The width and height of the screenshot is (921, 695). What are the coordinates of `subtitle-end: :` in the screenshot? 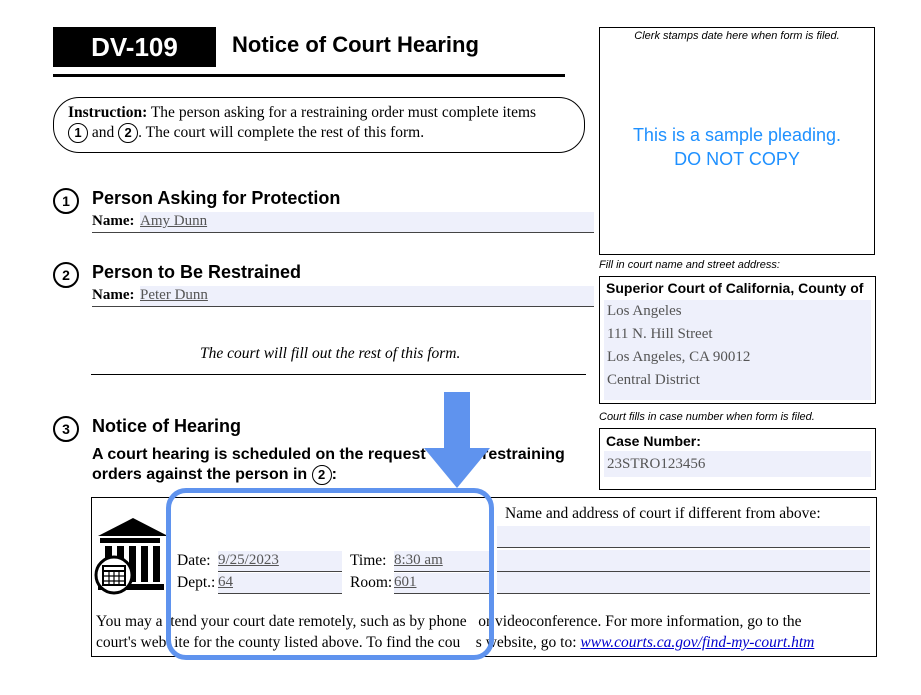 It's located at (334, 475).